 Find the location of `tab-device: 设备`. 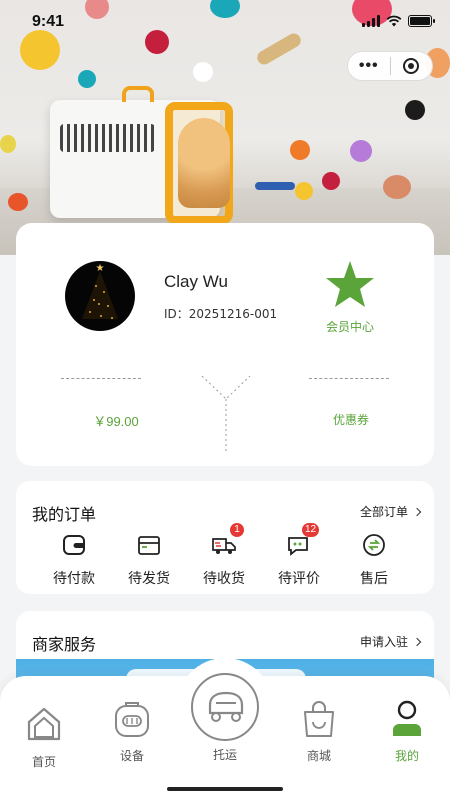

tab-device: 设备 is located at coordinates (132, 731).